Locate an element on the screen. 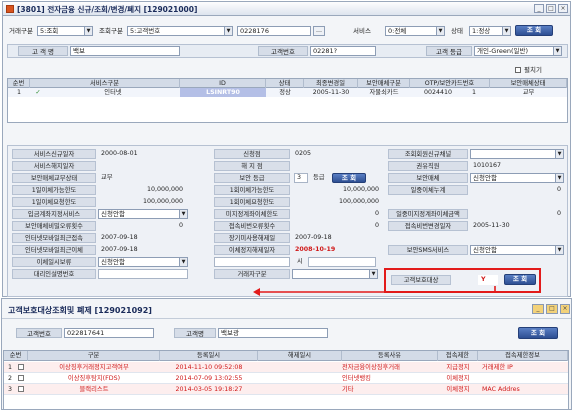  check-icon: ✓ is located at coordinates (38, 92).